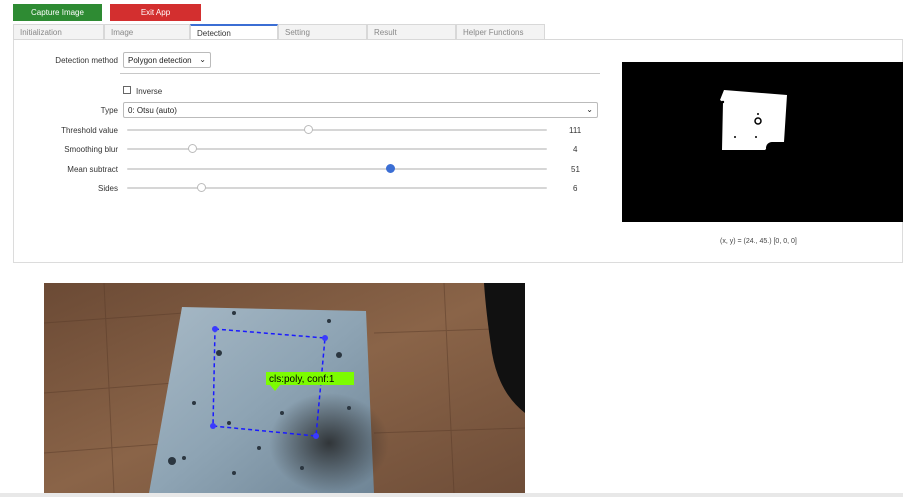 This screenshot has width=903, height=497. What do you see at coordinates (411, 31) in the screenshot?
I see `tab-result: Result` at bounding box center [411, 31].